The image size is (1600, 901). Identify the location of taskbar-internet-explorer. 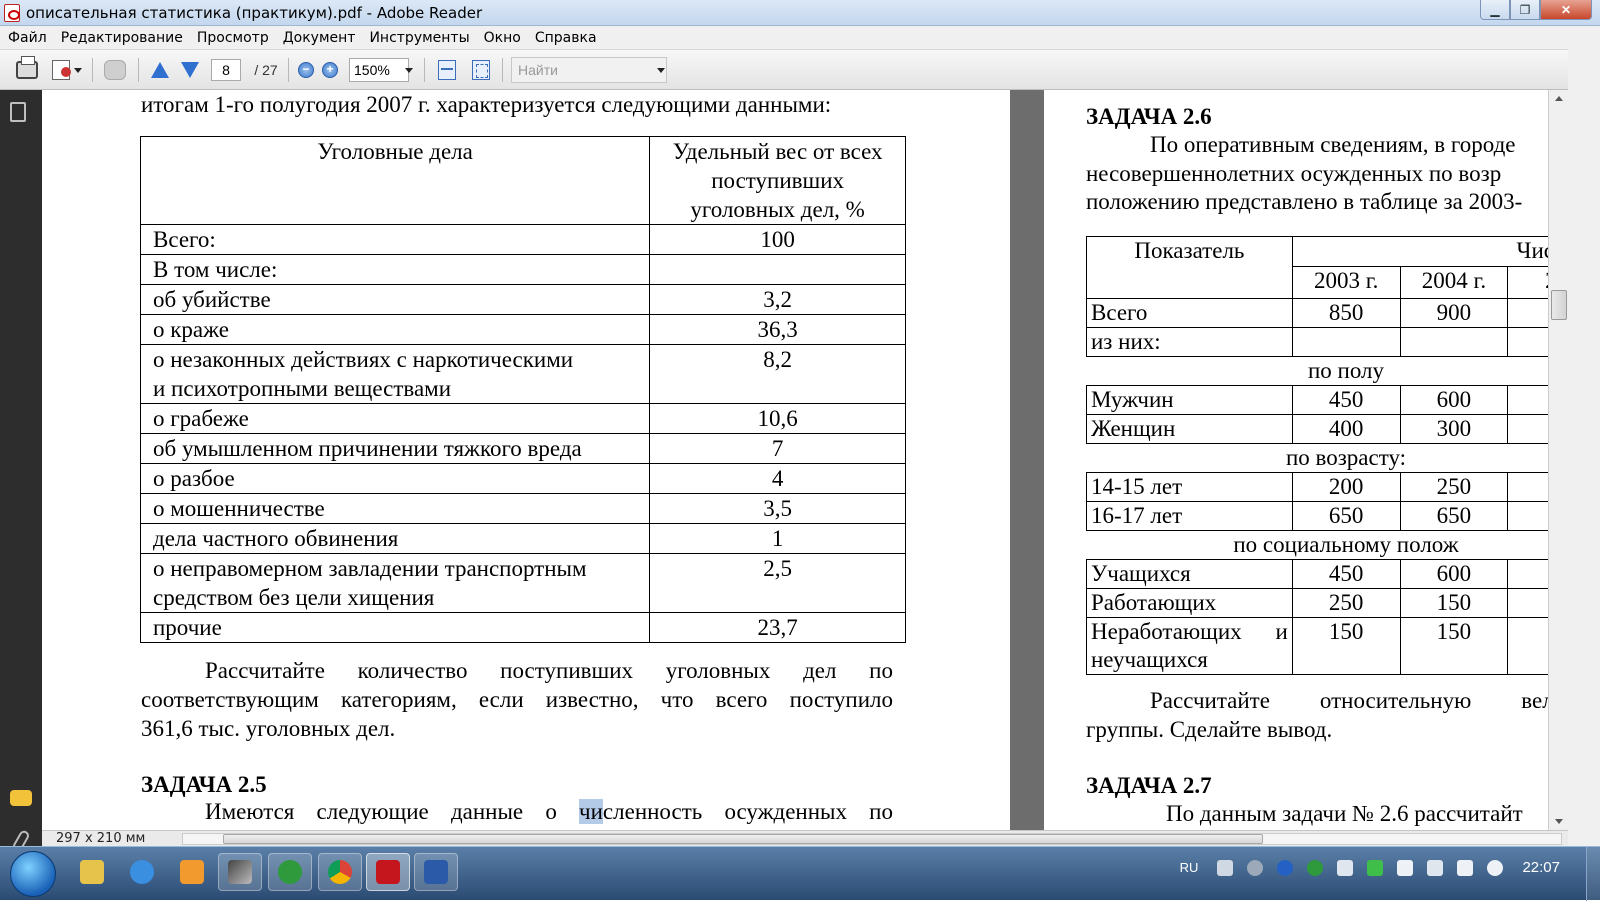
(142, 872).